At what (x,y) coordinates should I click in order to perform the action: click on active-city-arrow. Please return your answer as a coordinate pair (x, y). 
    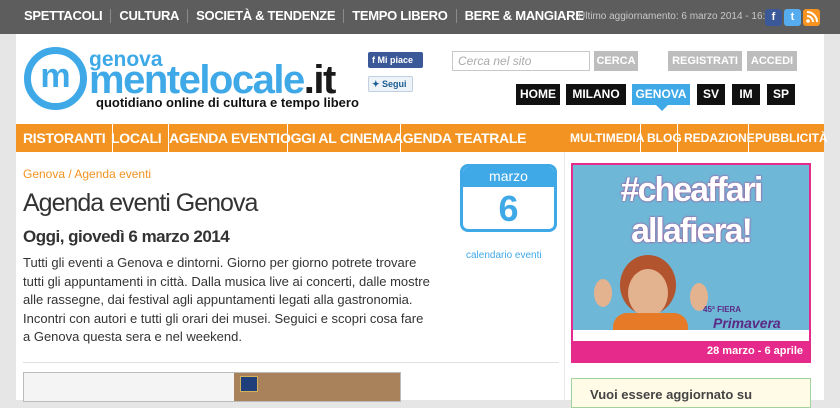
    Looking at the image, I should click on (662, 108).